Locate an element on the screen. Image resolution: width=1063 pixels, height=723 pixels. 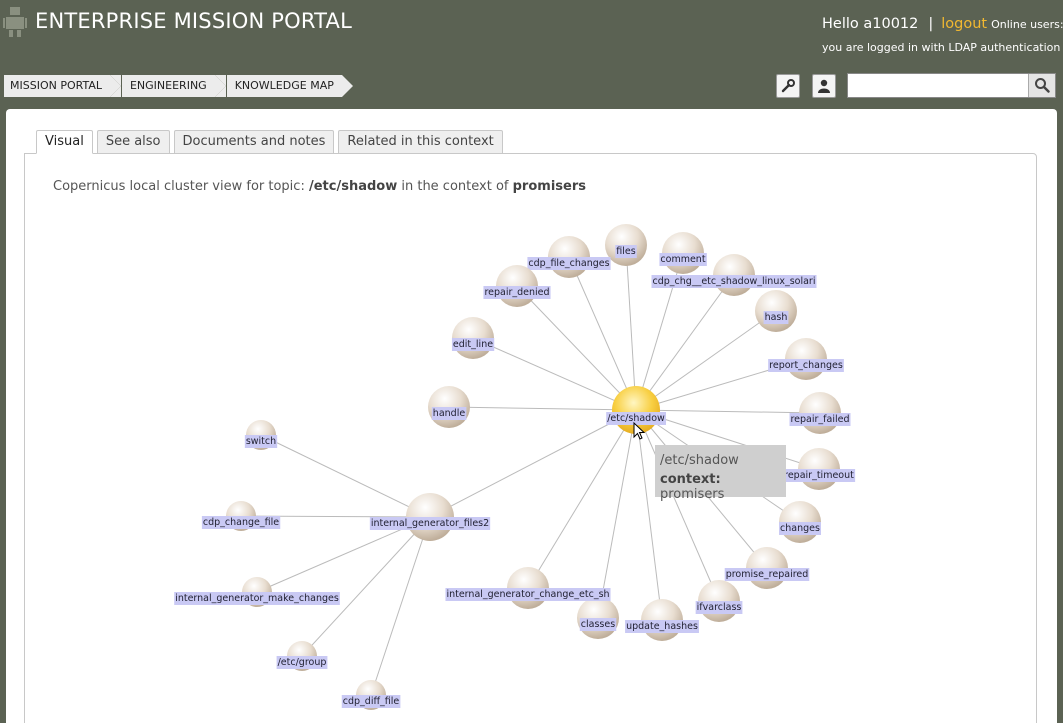
node-label: internal_generator_change_etc_sh is located at coordinates (527, 594).